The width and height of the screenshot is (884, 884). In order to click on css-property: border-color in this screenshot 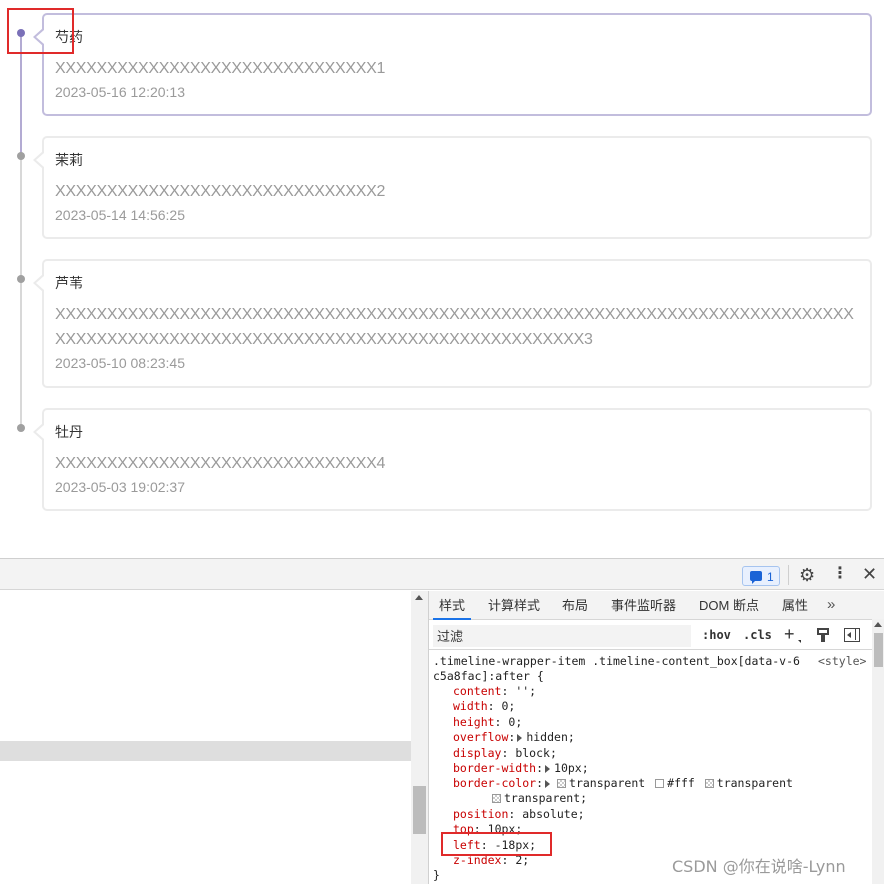, I will do `click(495, 783)`.